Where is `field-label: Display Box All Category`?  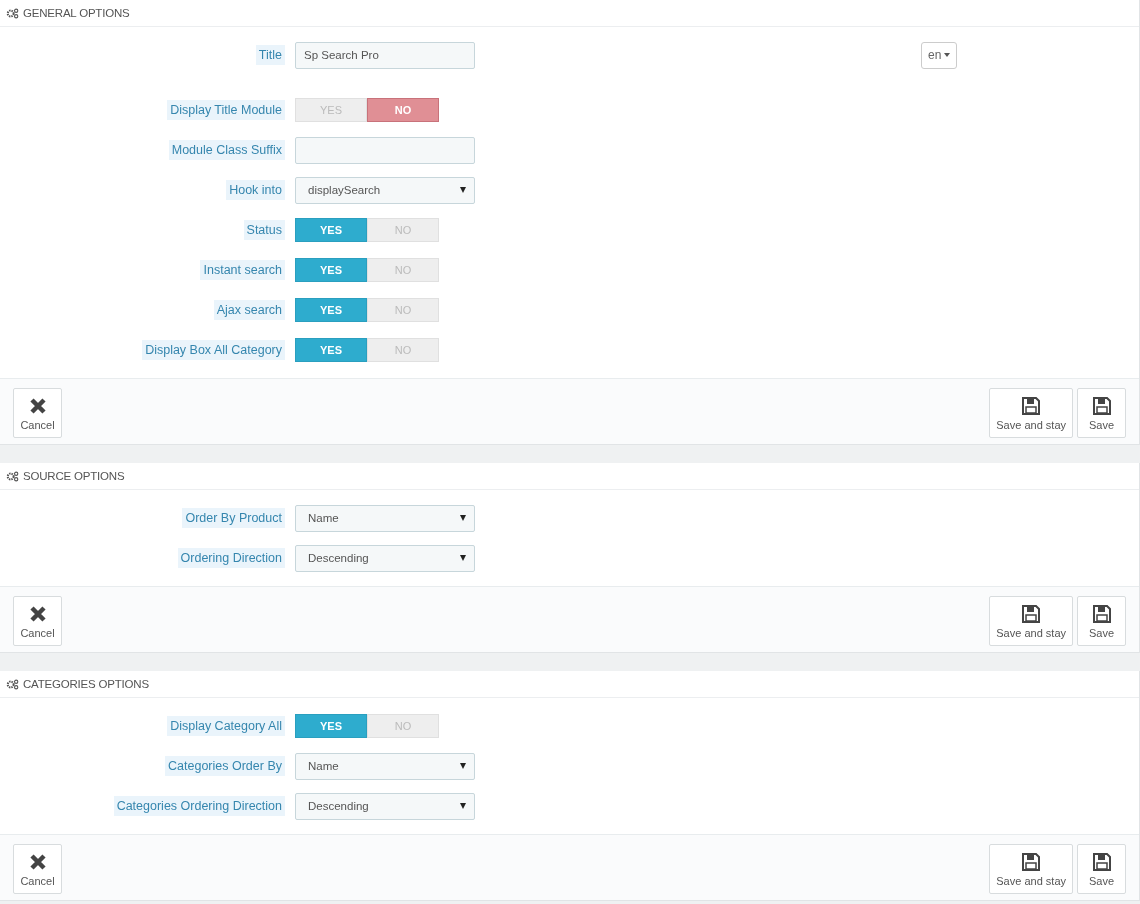 field-label: Display Box All Category is located at coordinates (213, 350).